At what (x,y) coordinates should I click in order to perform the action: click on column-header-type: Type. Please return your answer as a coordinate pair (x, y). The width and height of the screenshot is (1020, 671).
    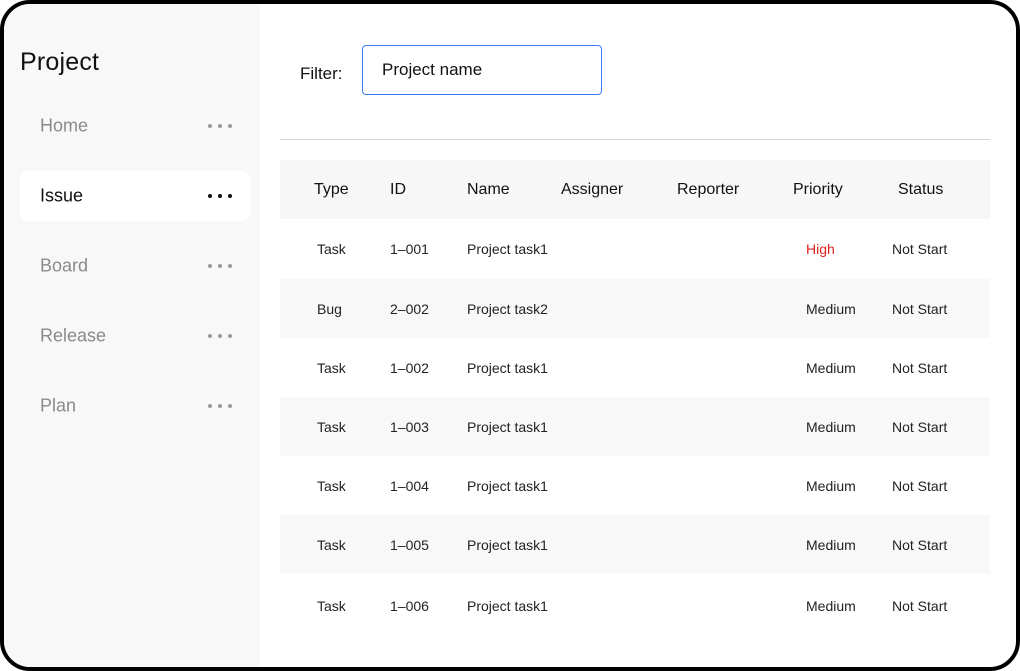
    Looking at the image, I should click on (331, 190).